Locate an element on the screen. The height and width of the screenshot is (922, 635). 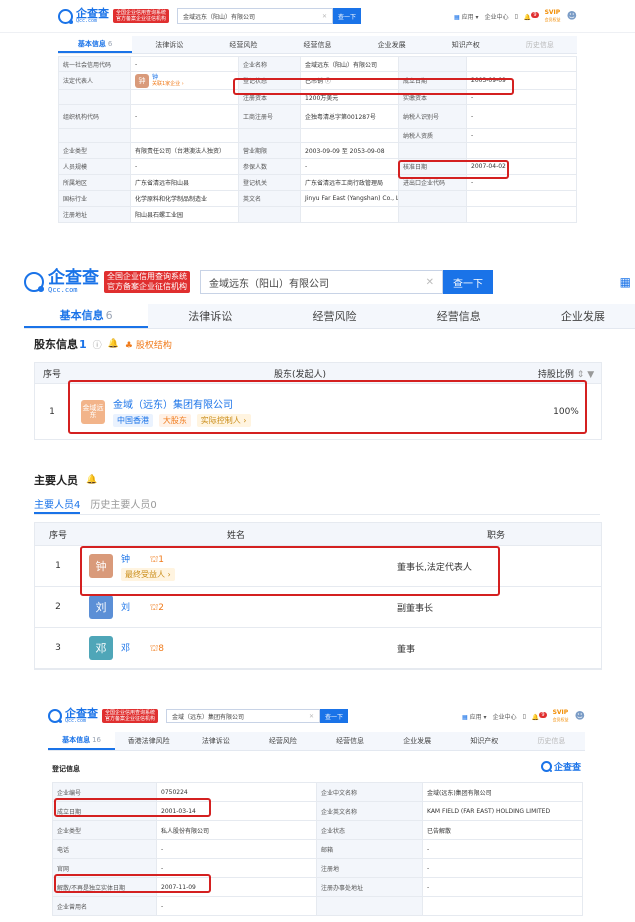
badge-line-1: 全国企业信用查询系统 is located at coordinates (147, 277).